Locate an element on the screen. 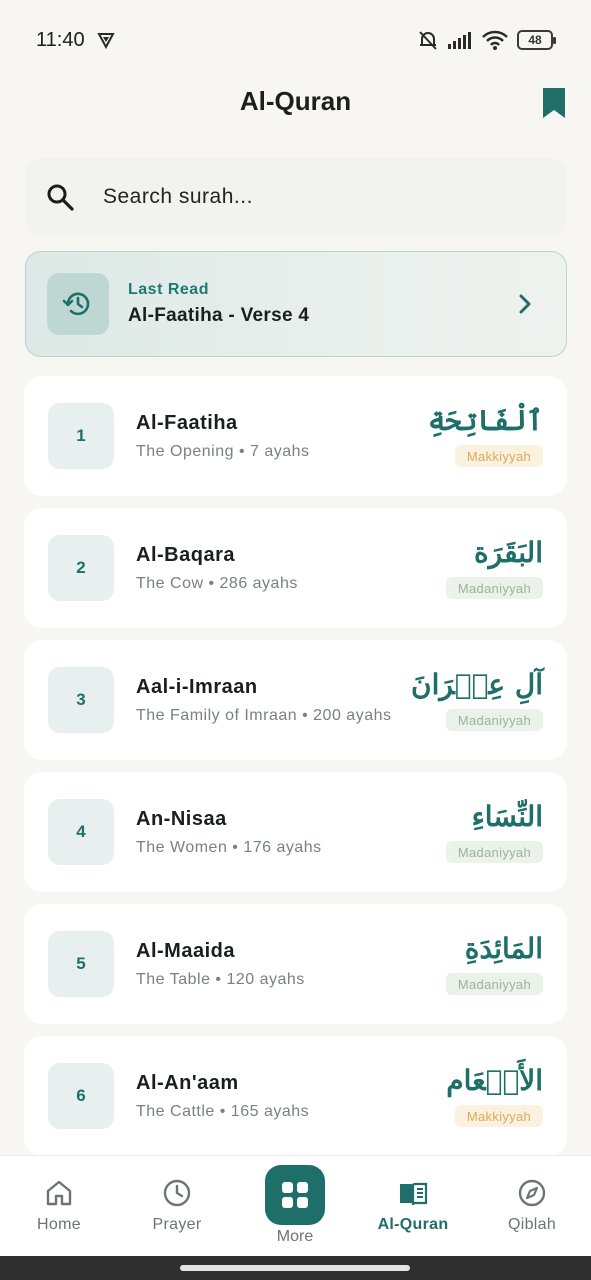  last-read-icon-box is located at coordinates (78, 304).